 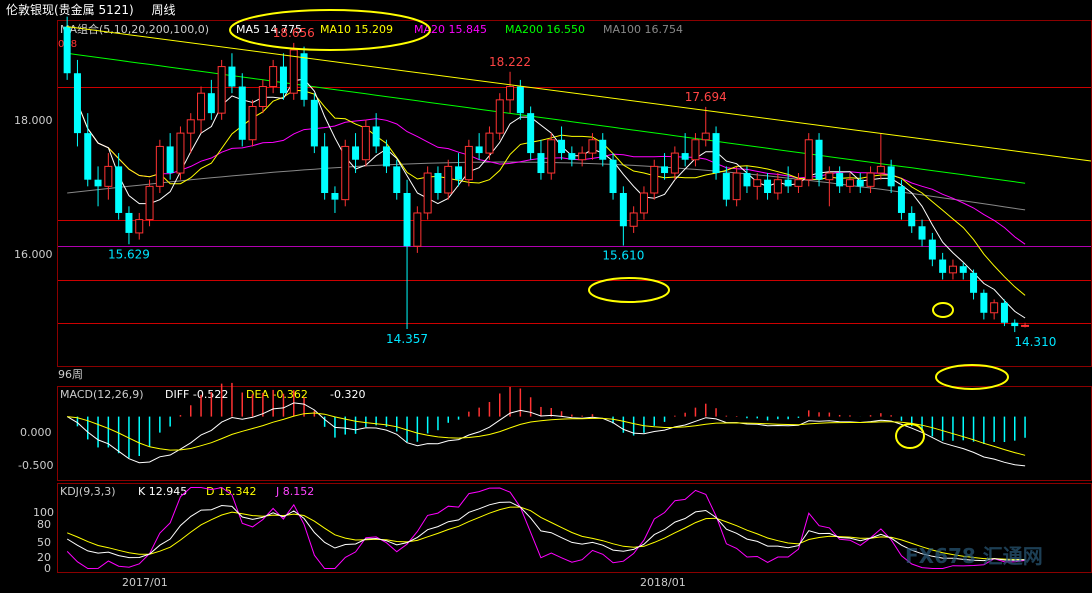 What do you see at coordinates (44, 542) in the screenshot?
I see `kdj-tick-50: 50` at bounding box center [44, 542].